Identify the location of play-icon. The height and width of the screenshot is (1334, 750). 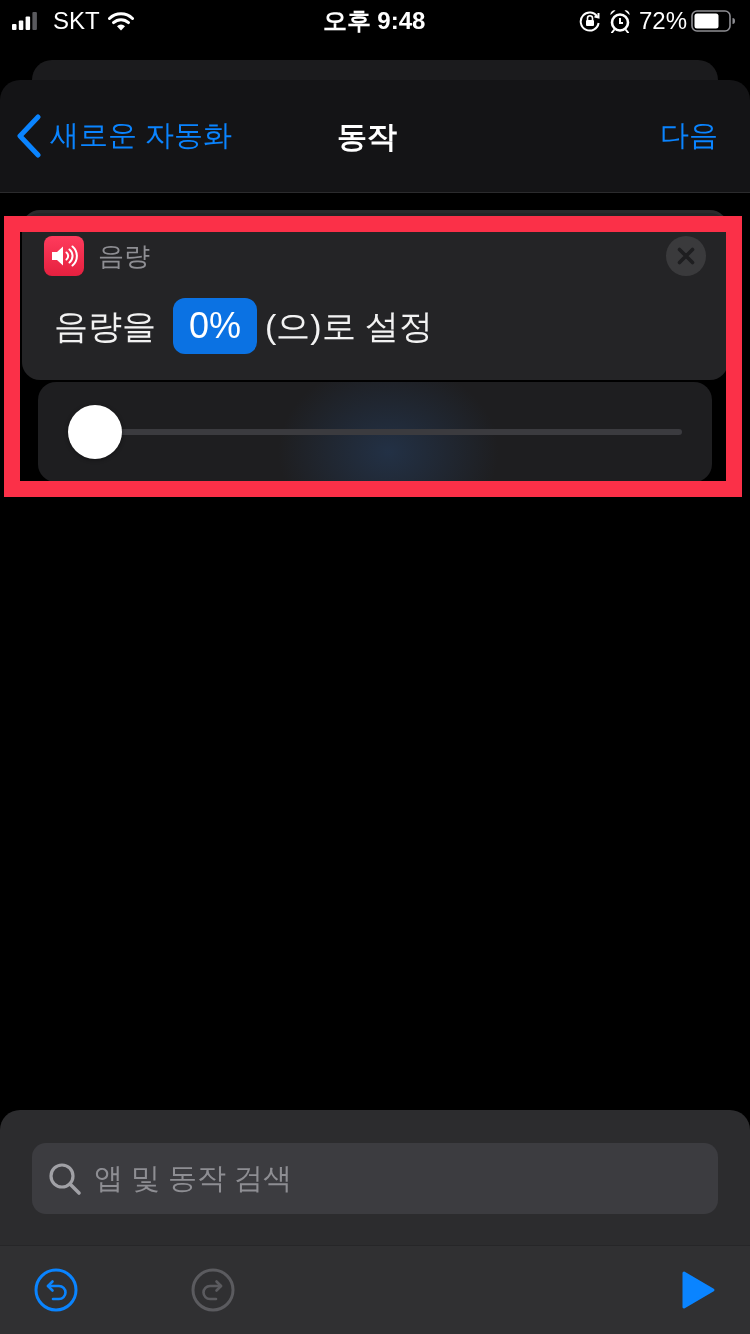
(698, 1290).